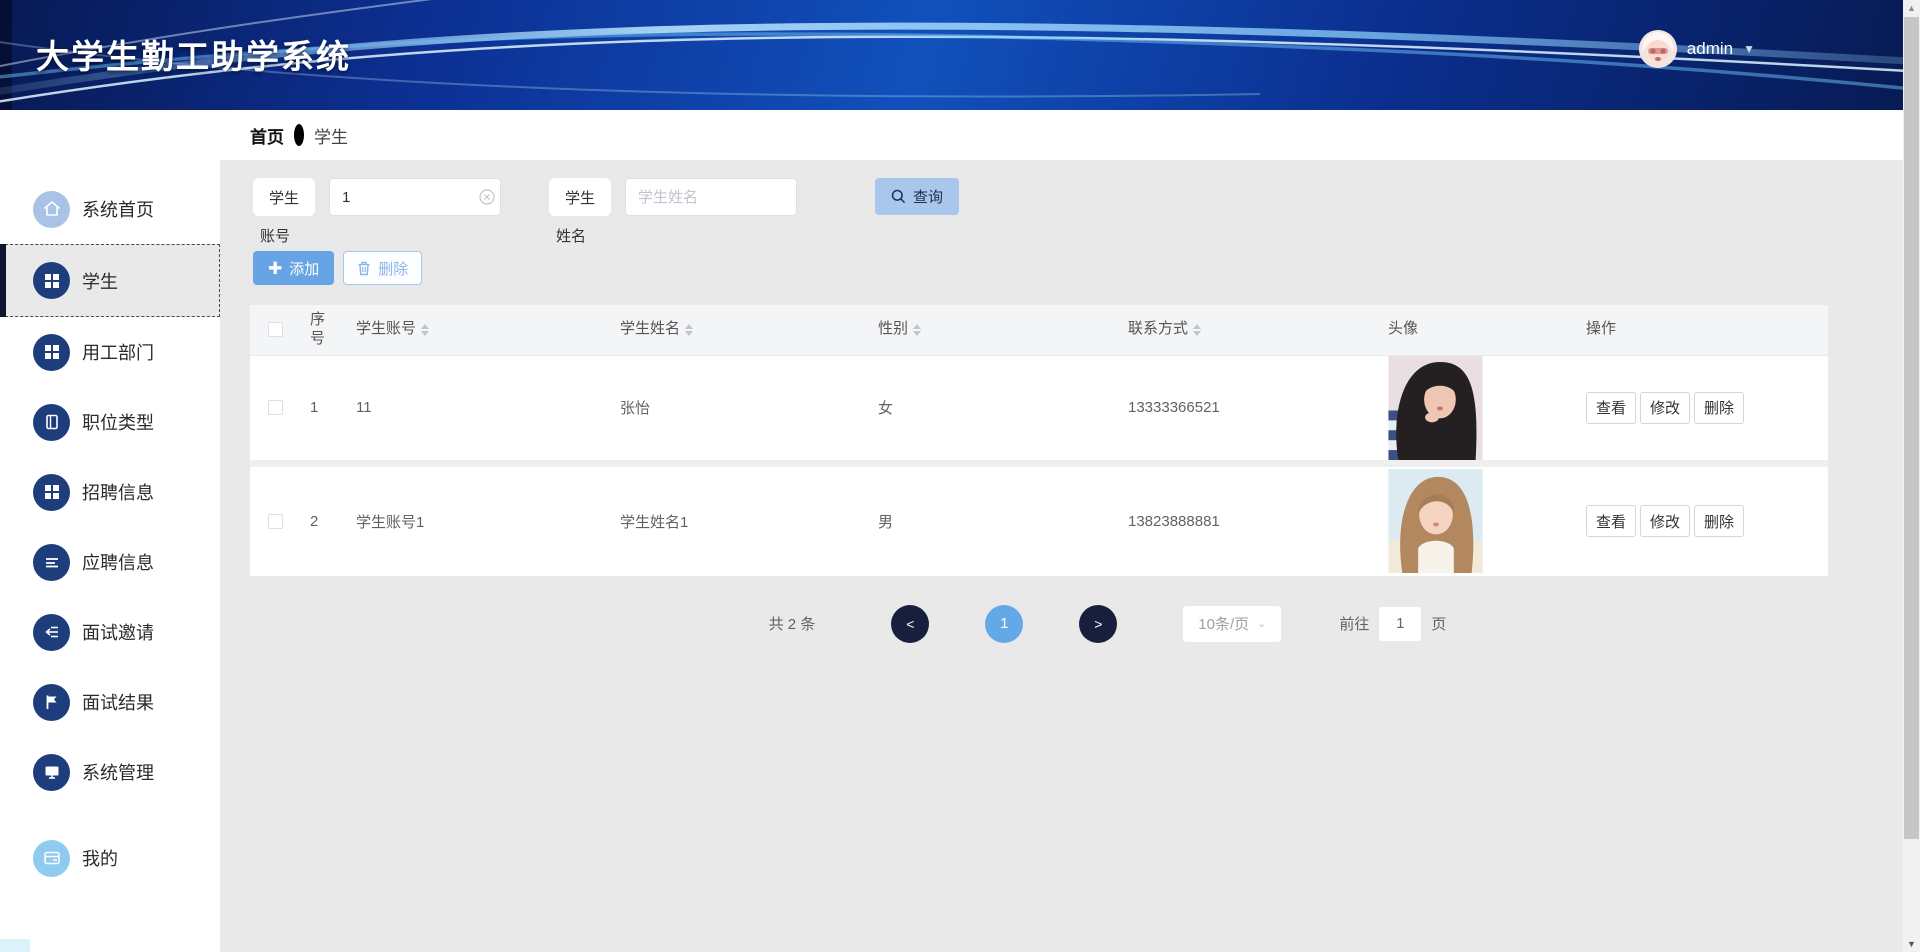 This screenshot has height=952, width=1920. Describe the element at coordinates (118, 563) in the screenshot. I see `sidebar-item-label: 应聘信息` at that location.